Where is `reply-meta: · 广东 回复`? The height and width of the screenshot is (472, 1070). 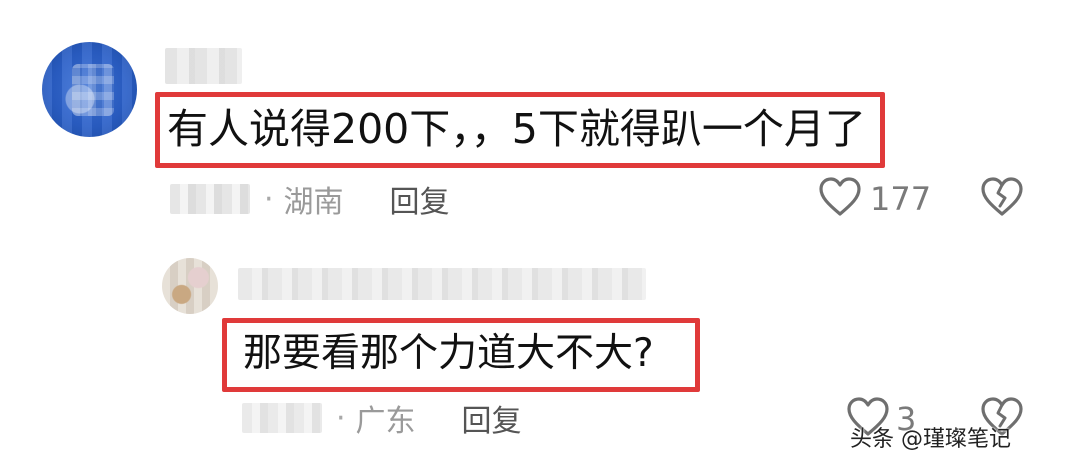 reply-meta: · 广东 回复 is located at coordinates (382, 418).